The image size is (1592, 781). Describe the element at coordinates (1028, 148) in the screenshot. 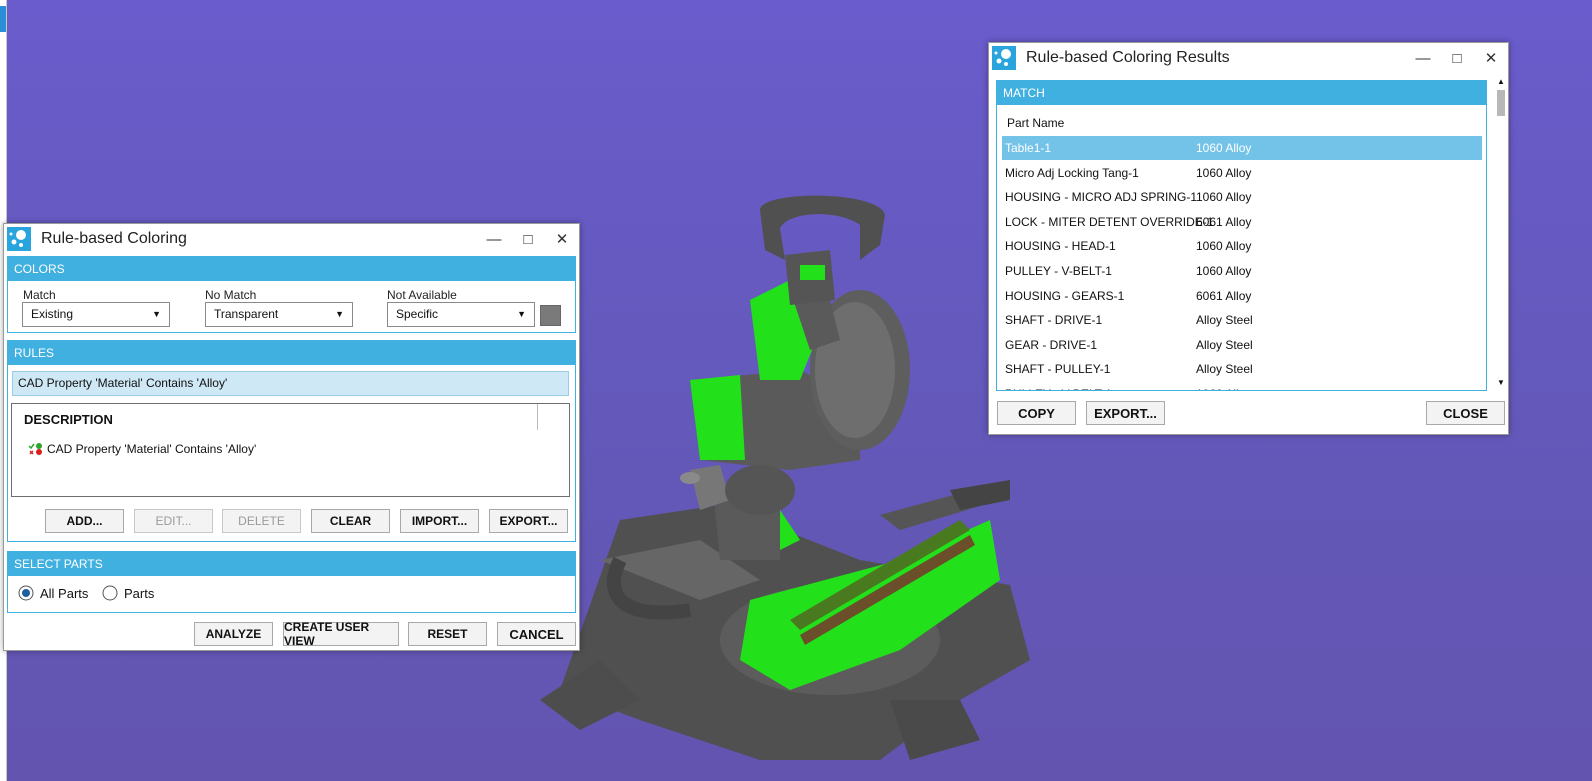

I see `part-name-cell: Table1-1` at that location.